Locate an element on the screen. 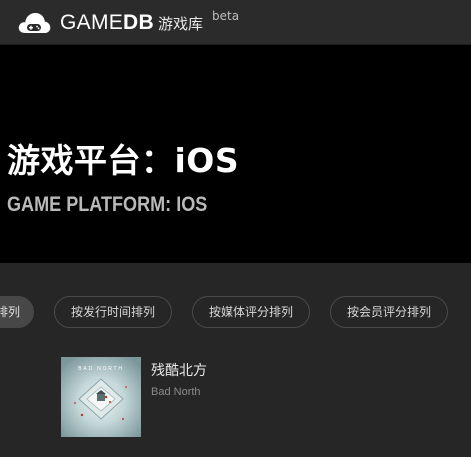 This screenshot has width=471, height=457. game-thumbnail: BAD NORTH is located at coordinates (101, 397).